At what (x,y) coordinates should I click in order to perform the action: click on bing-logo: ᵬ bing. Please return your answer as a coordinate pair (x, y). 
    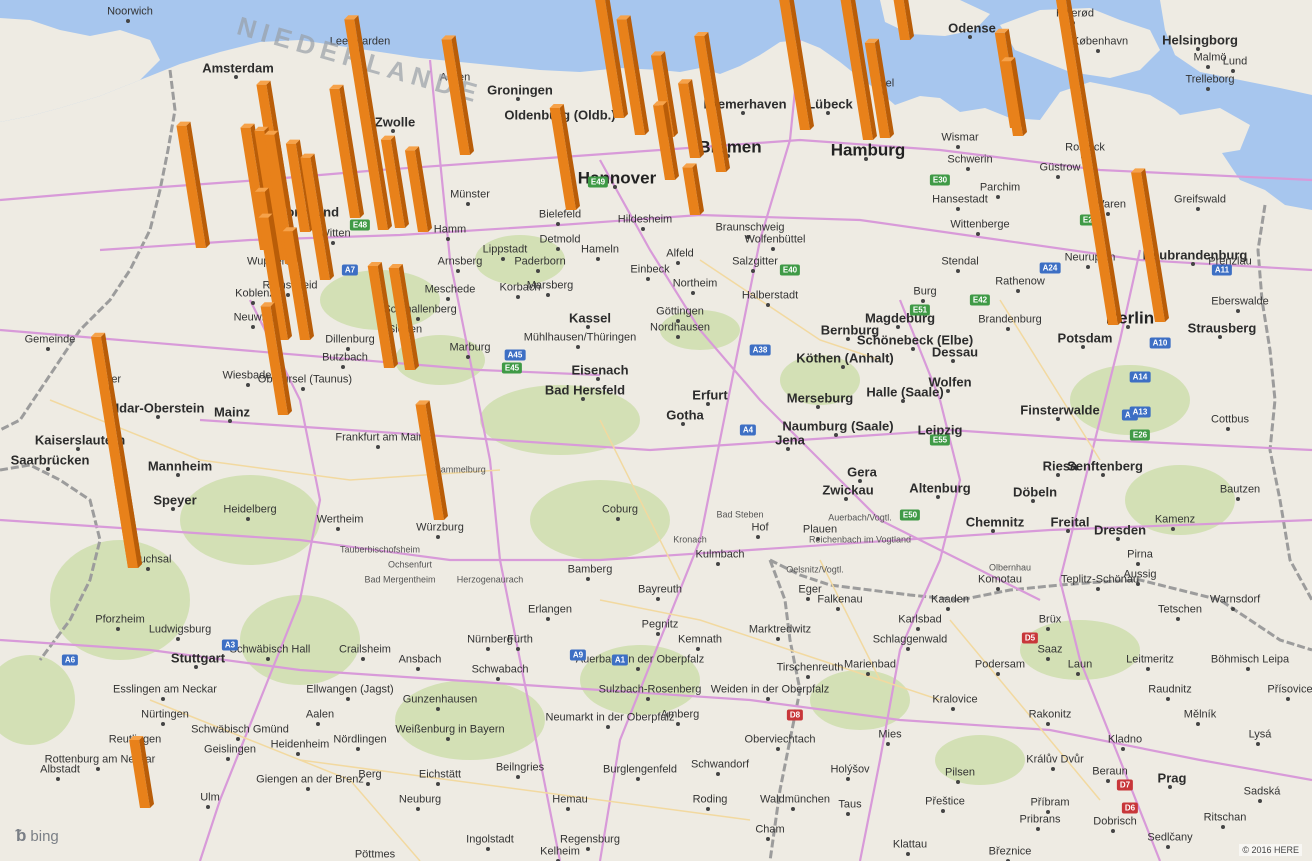
    Looking at the image, I should click on (37, 836).